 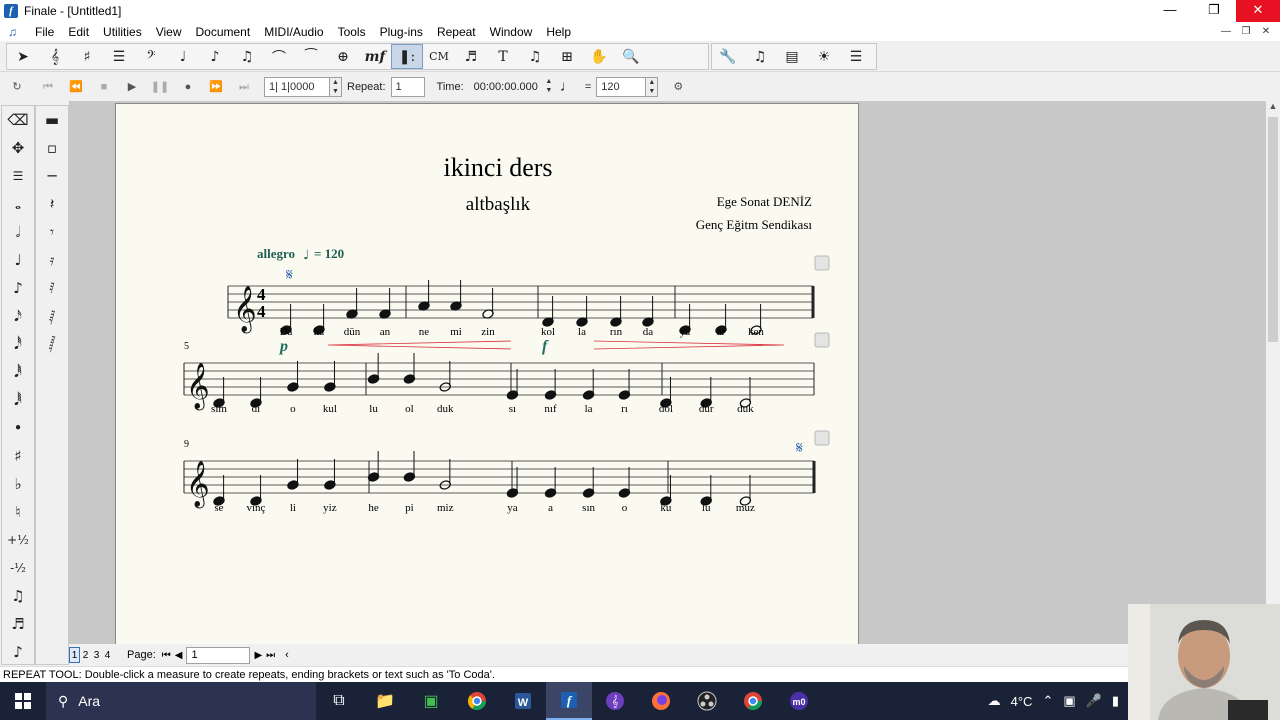 What do you see at coordinates (1069, 701) in the screenshot?
I see `network-icon: ▣` at bounding box center [1069, 701].